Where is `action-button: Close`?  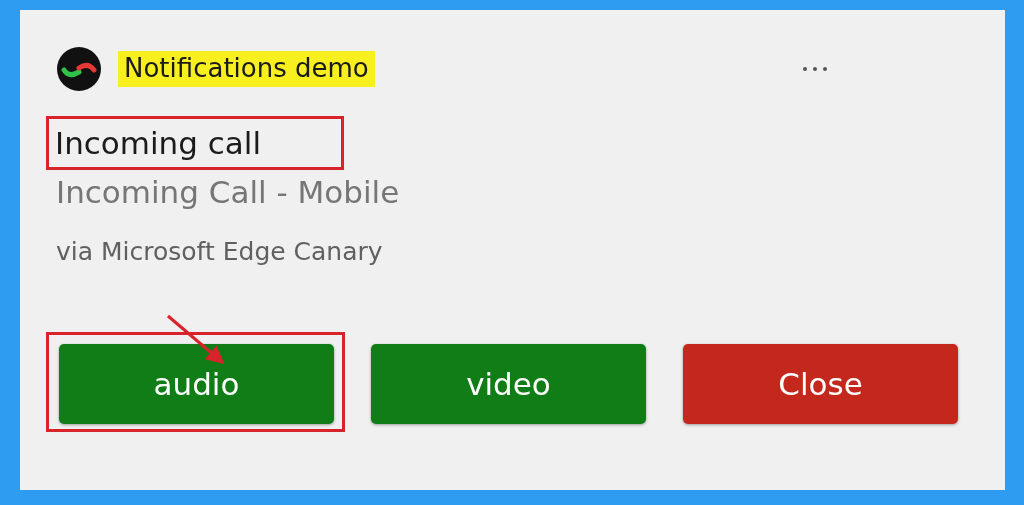 action-button: Close is located at coordinates (820, 384).